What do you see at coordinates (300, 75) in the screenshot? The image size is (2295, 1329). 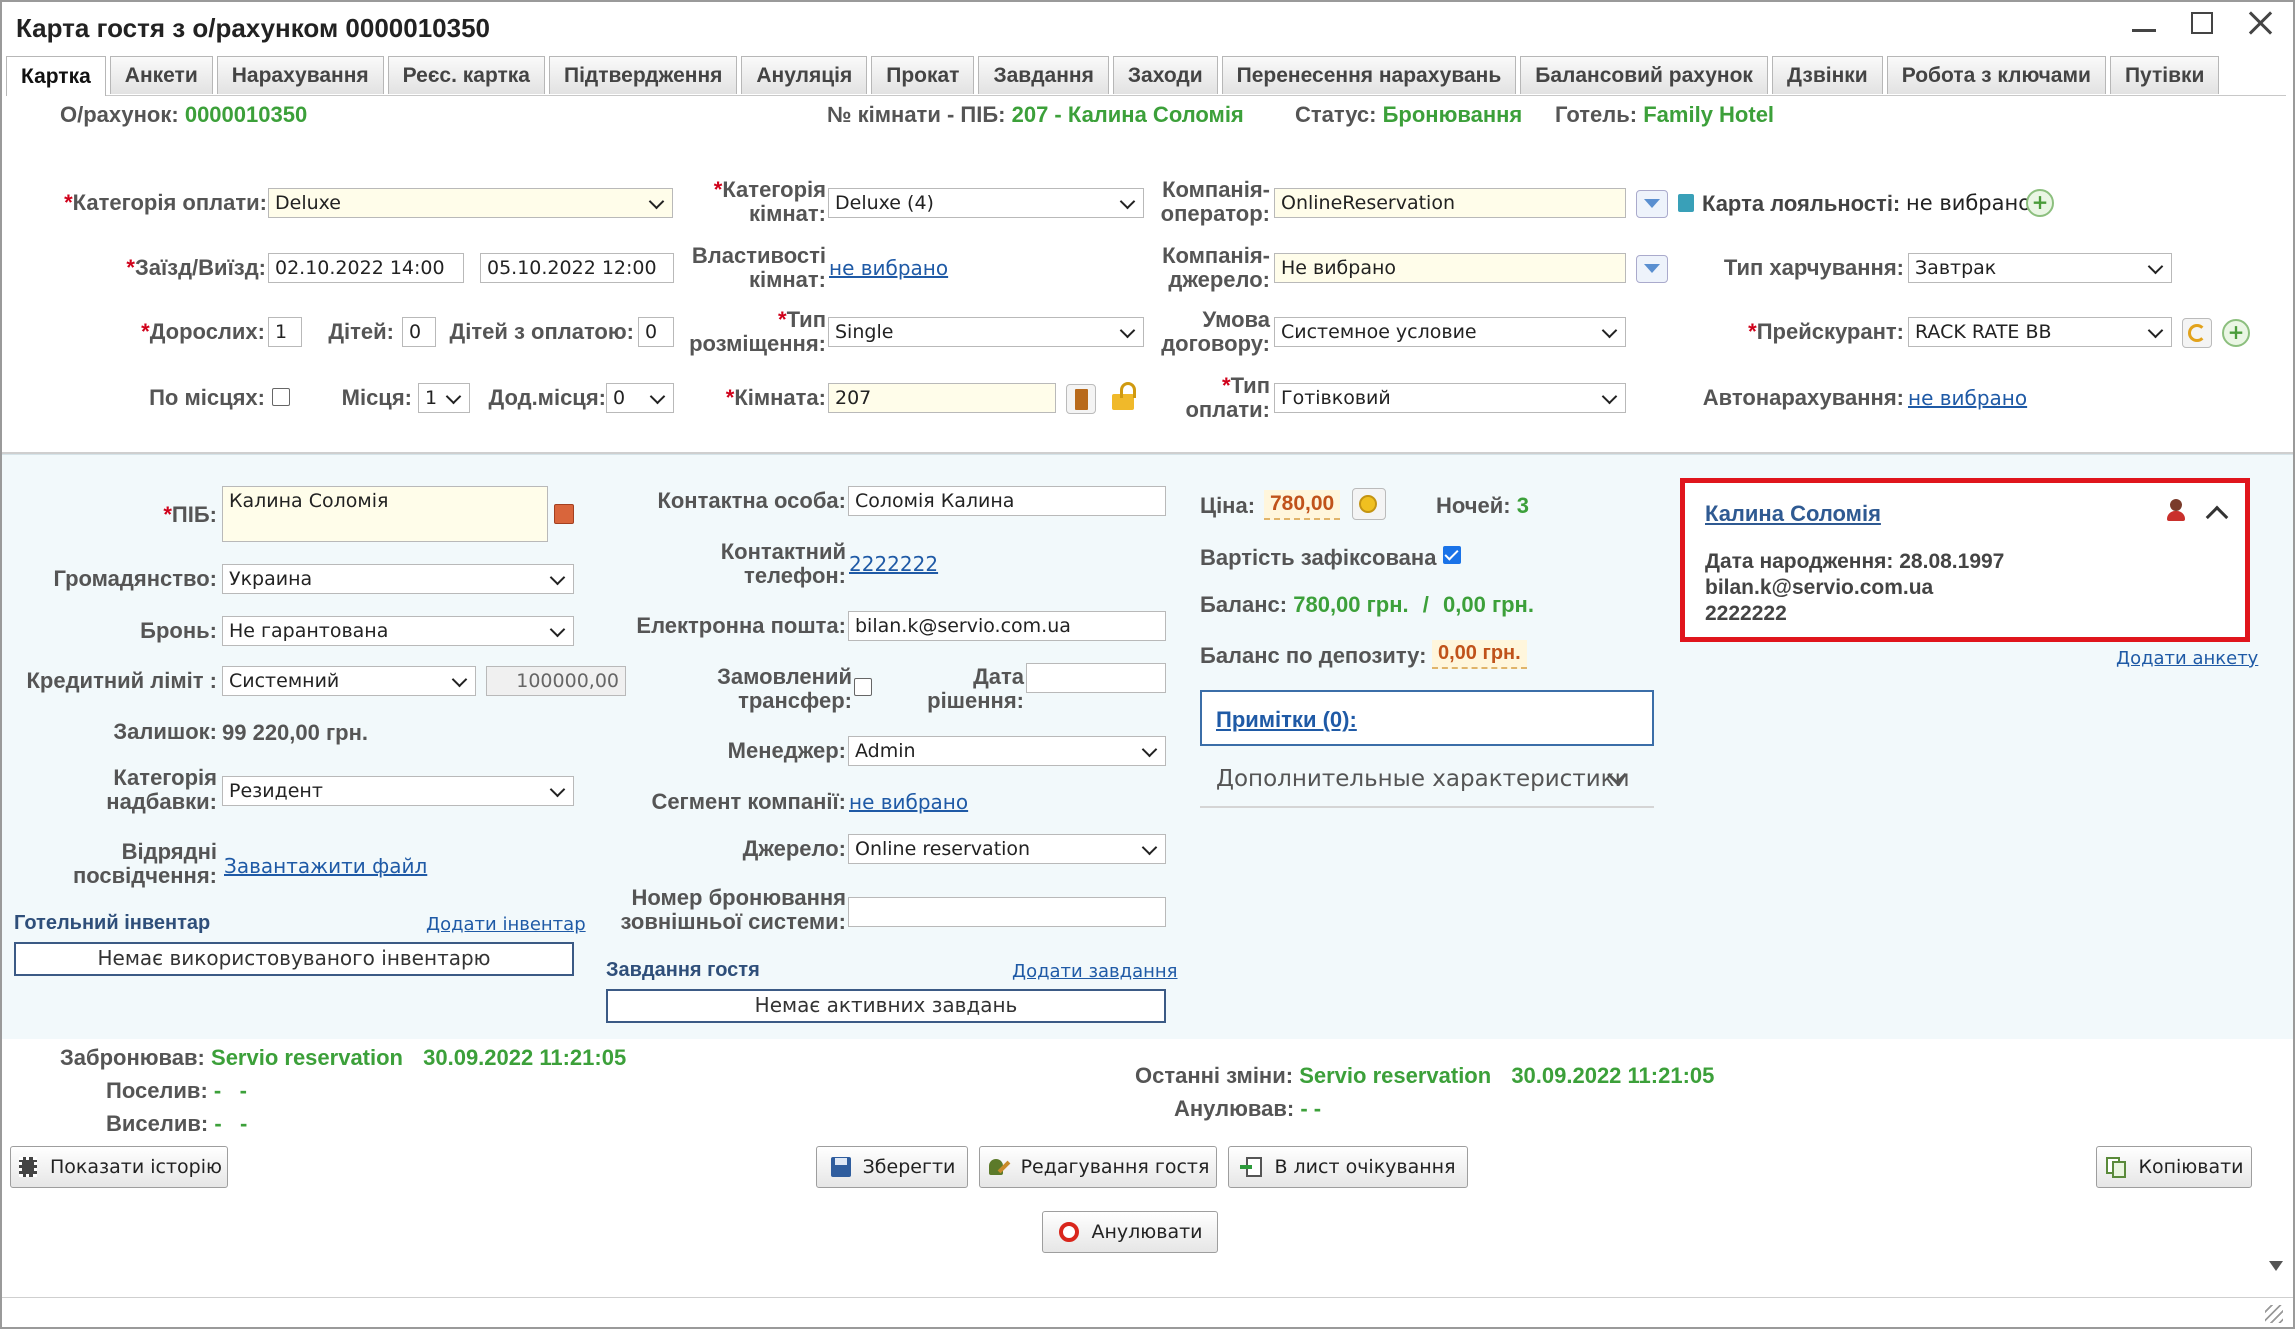 I see `tab-charges: Нарахування` at bounding box center [300, 75].